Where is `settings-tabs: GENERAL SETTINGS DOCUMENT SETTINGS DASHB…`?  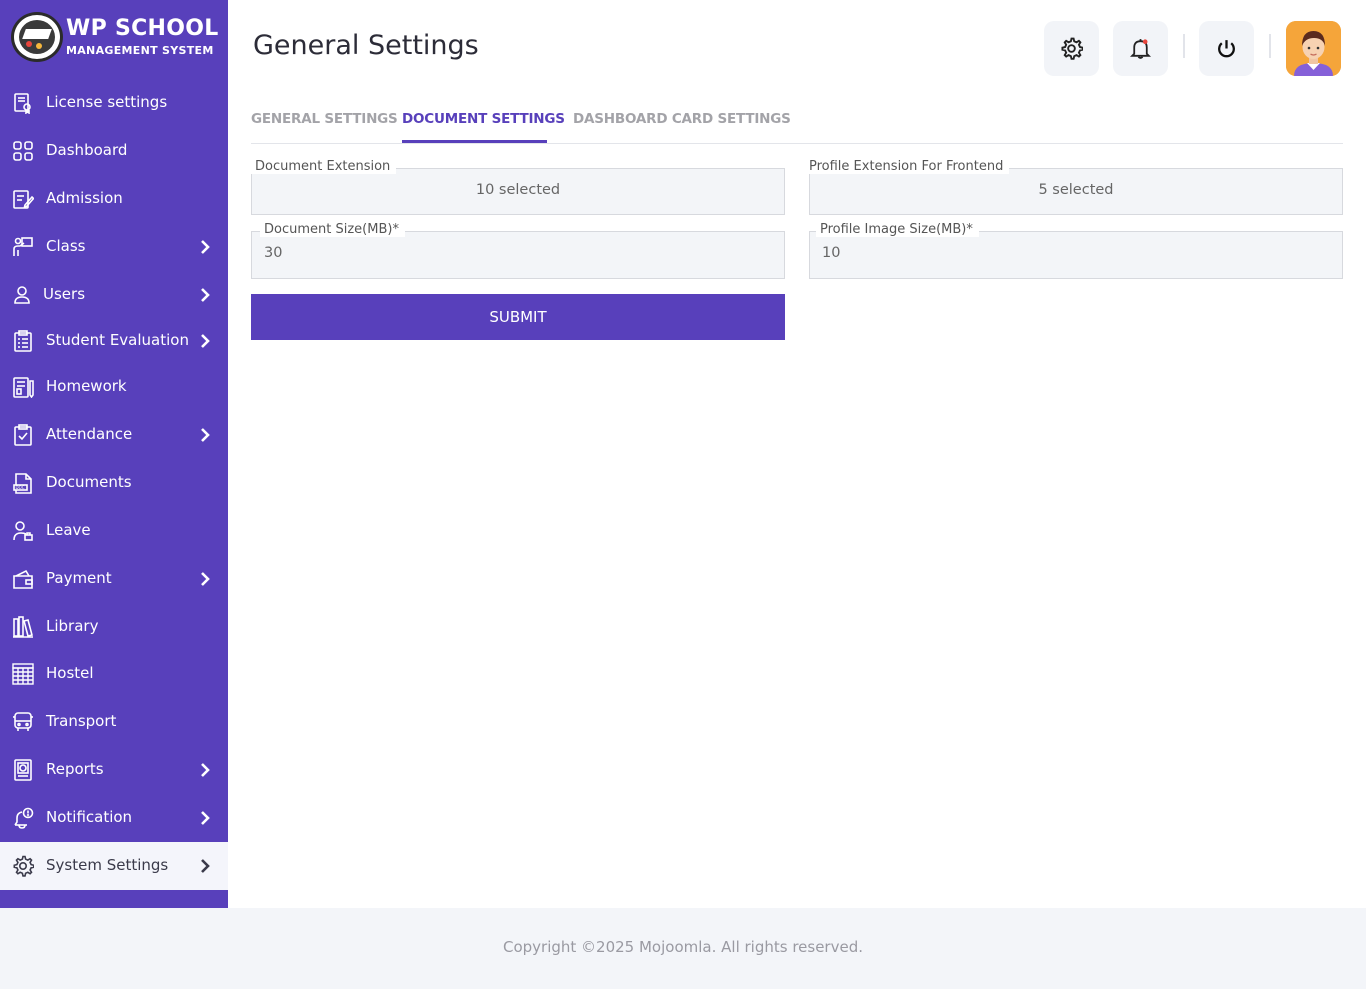 settings-tabs: GENERAL SETTINGS DOCUMENT SETTINGS DASHB… is located at coordinates (797, 125).